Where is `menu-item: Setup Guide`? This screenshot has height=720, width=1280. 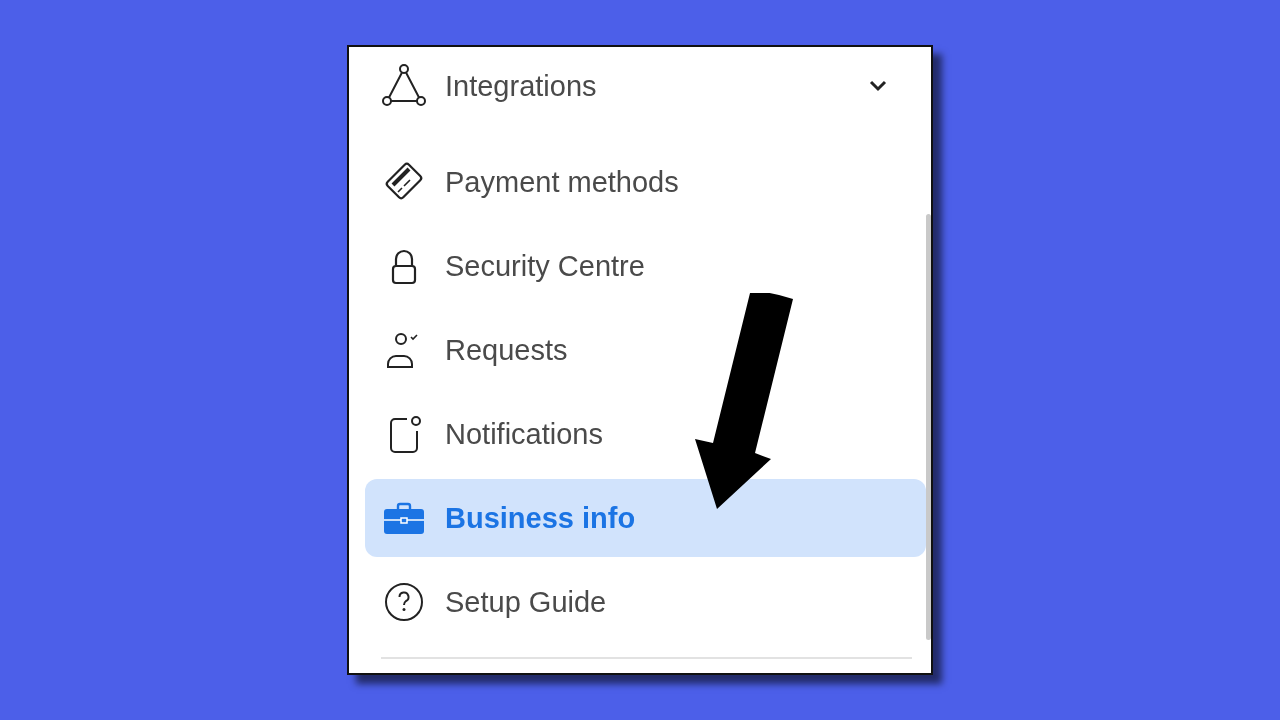
menu-item: Setup Guide is located at coordinates (645, 602).